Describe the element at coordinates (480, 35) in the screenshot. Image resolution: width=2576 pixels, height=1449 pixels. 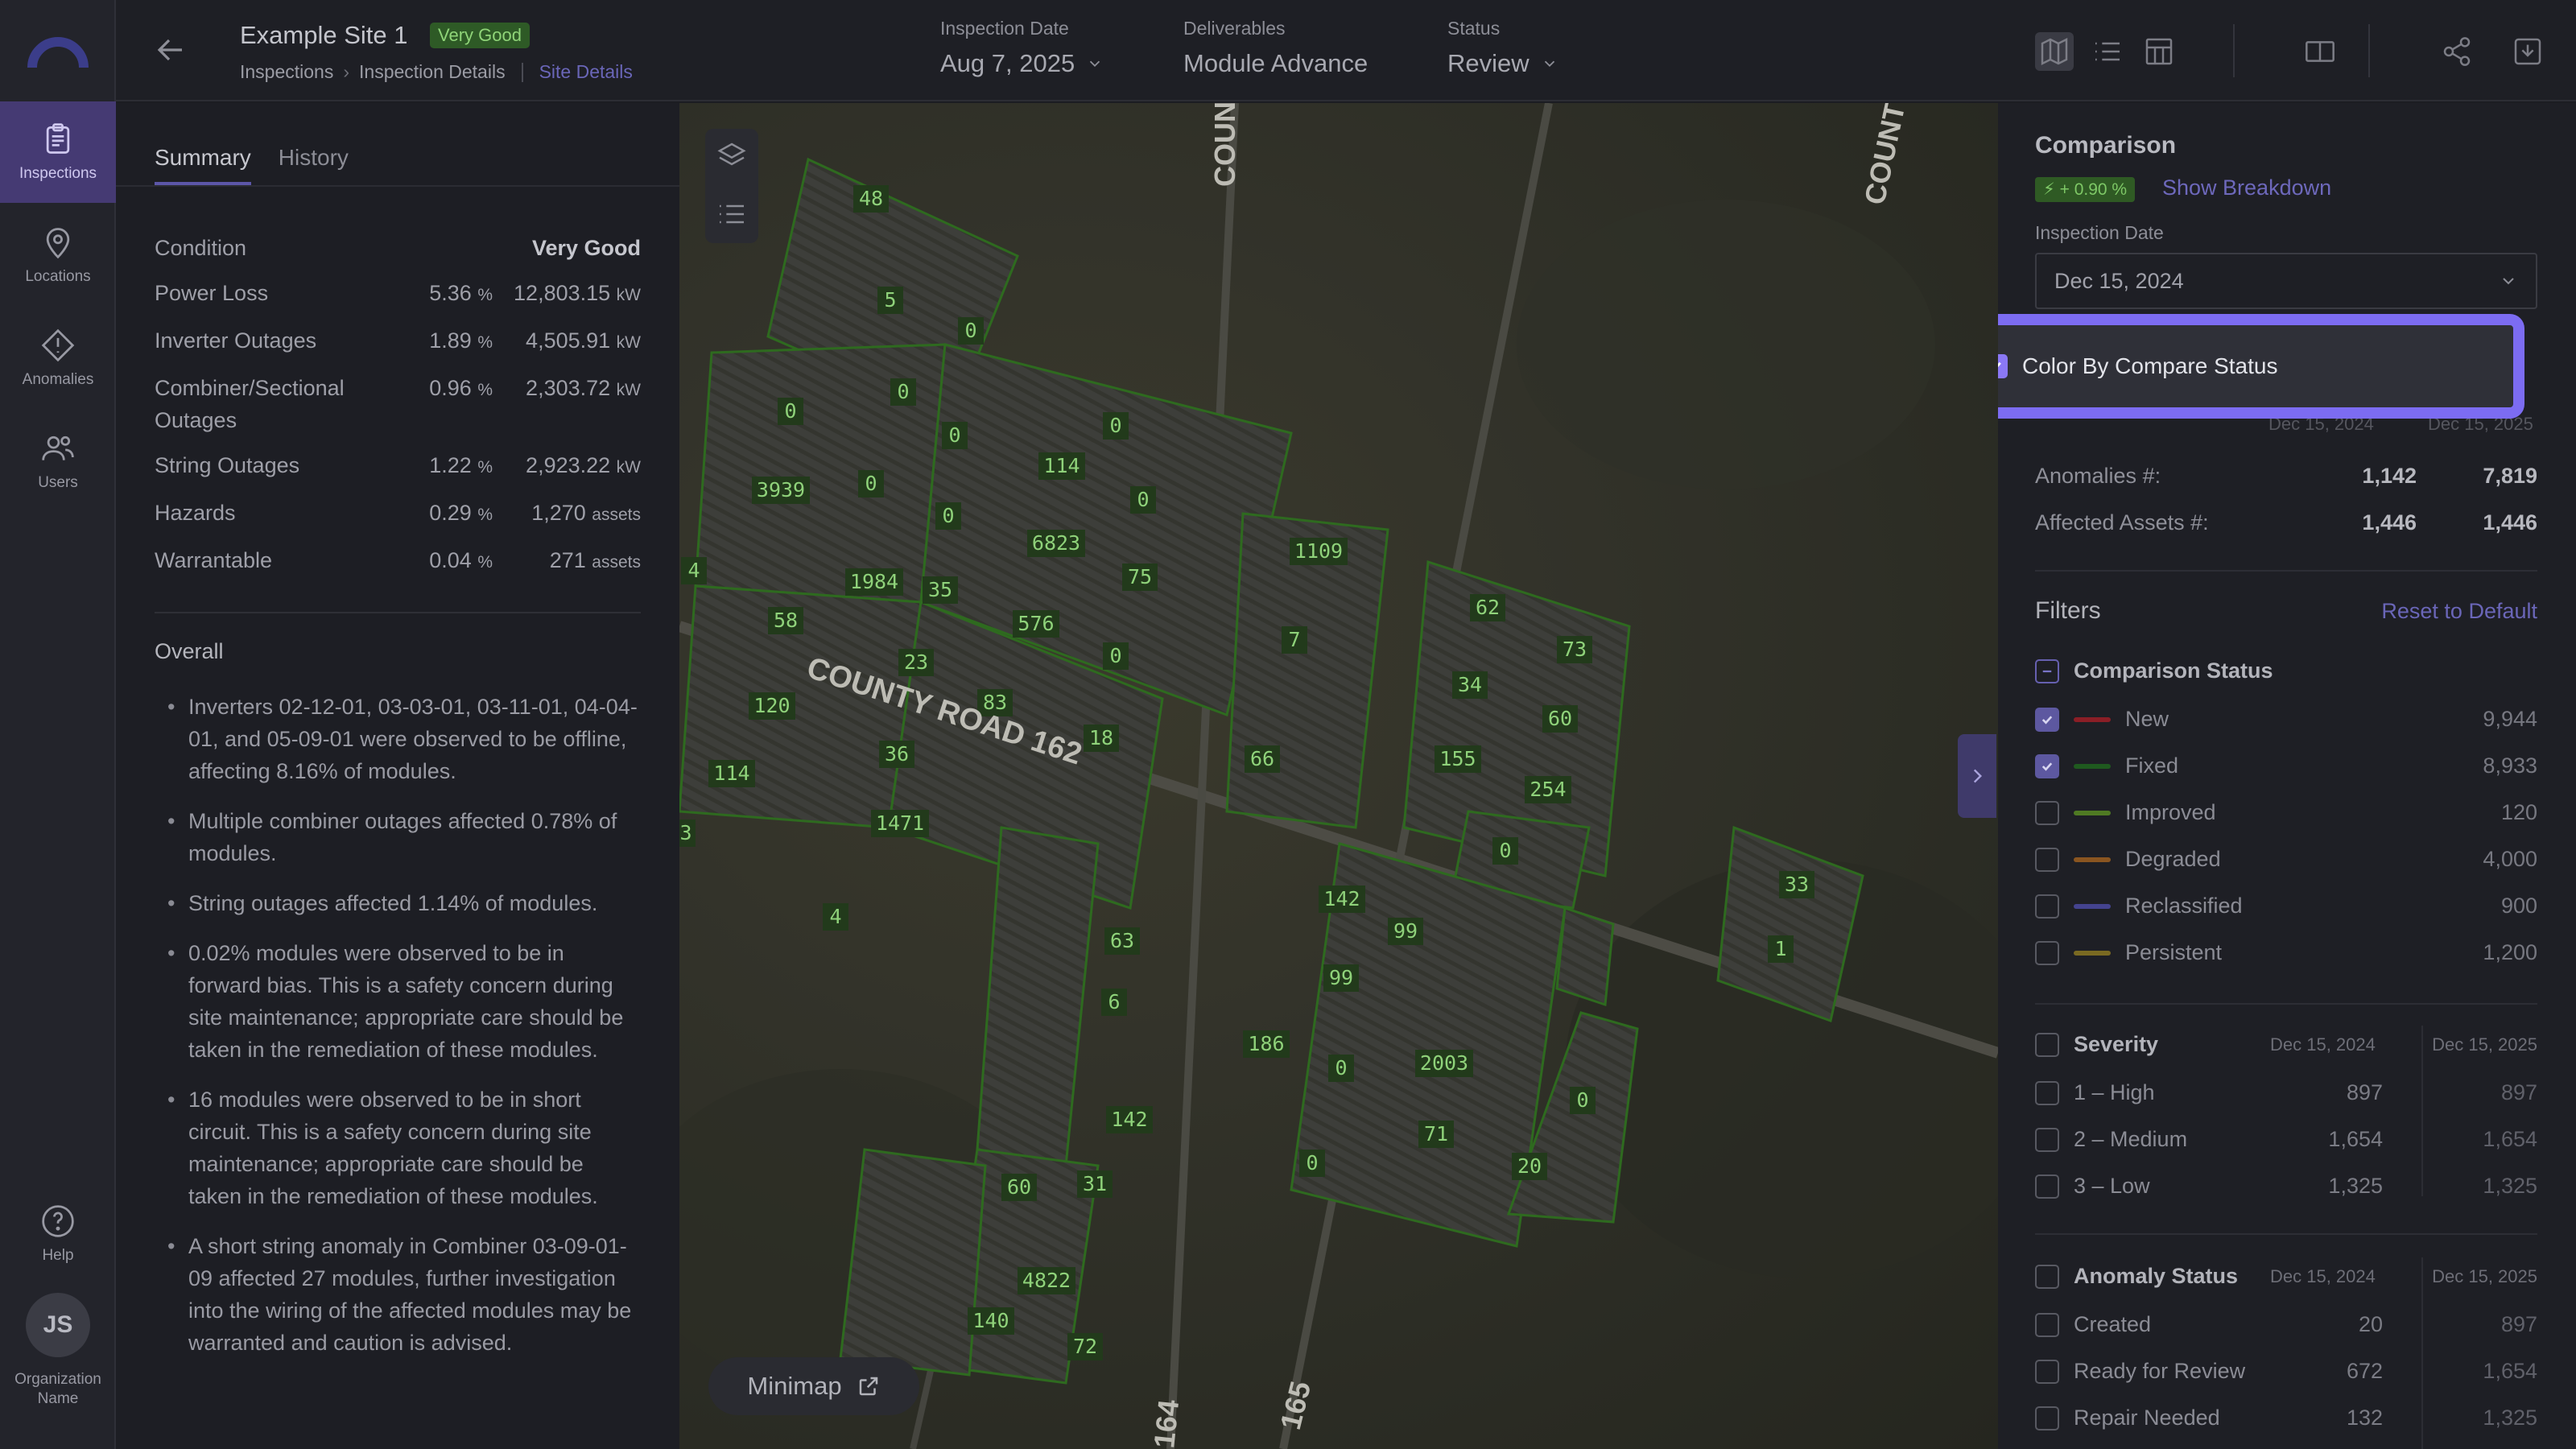
I see `condition-badge: Very Good` at that location.